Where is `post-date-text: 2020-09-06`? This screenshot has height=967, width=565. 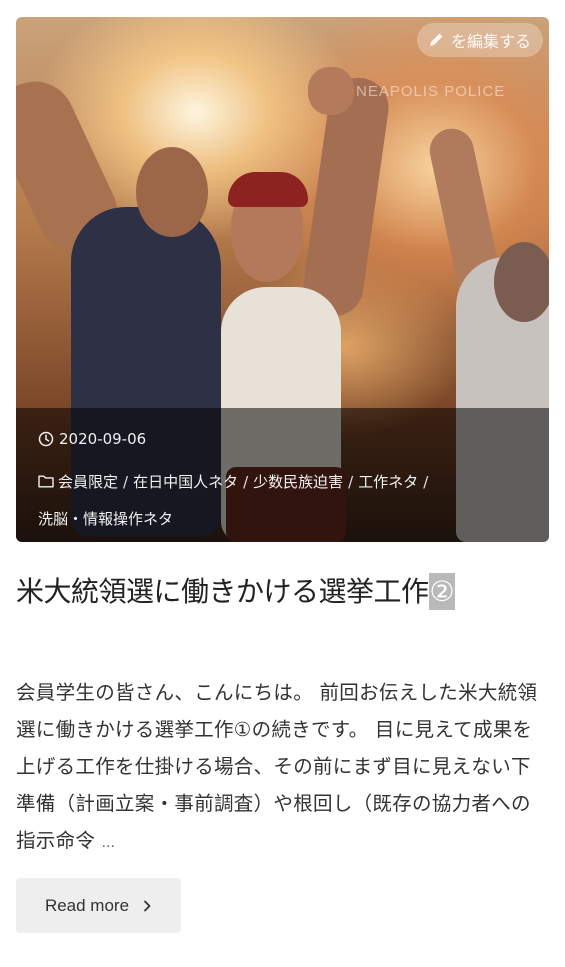 post-date-text: 2020-09-06 is located at coordinates (103, 439).